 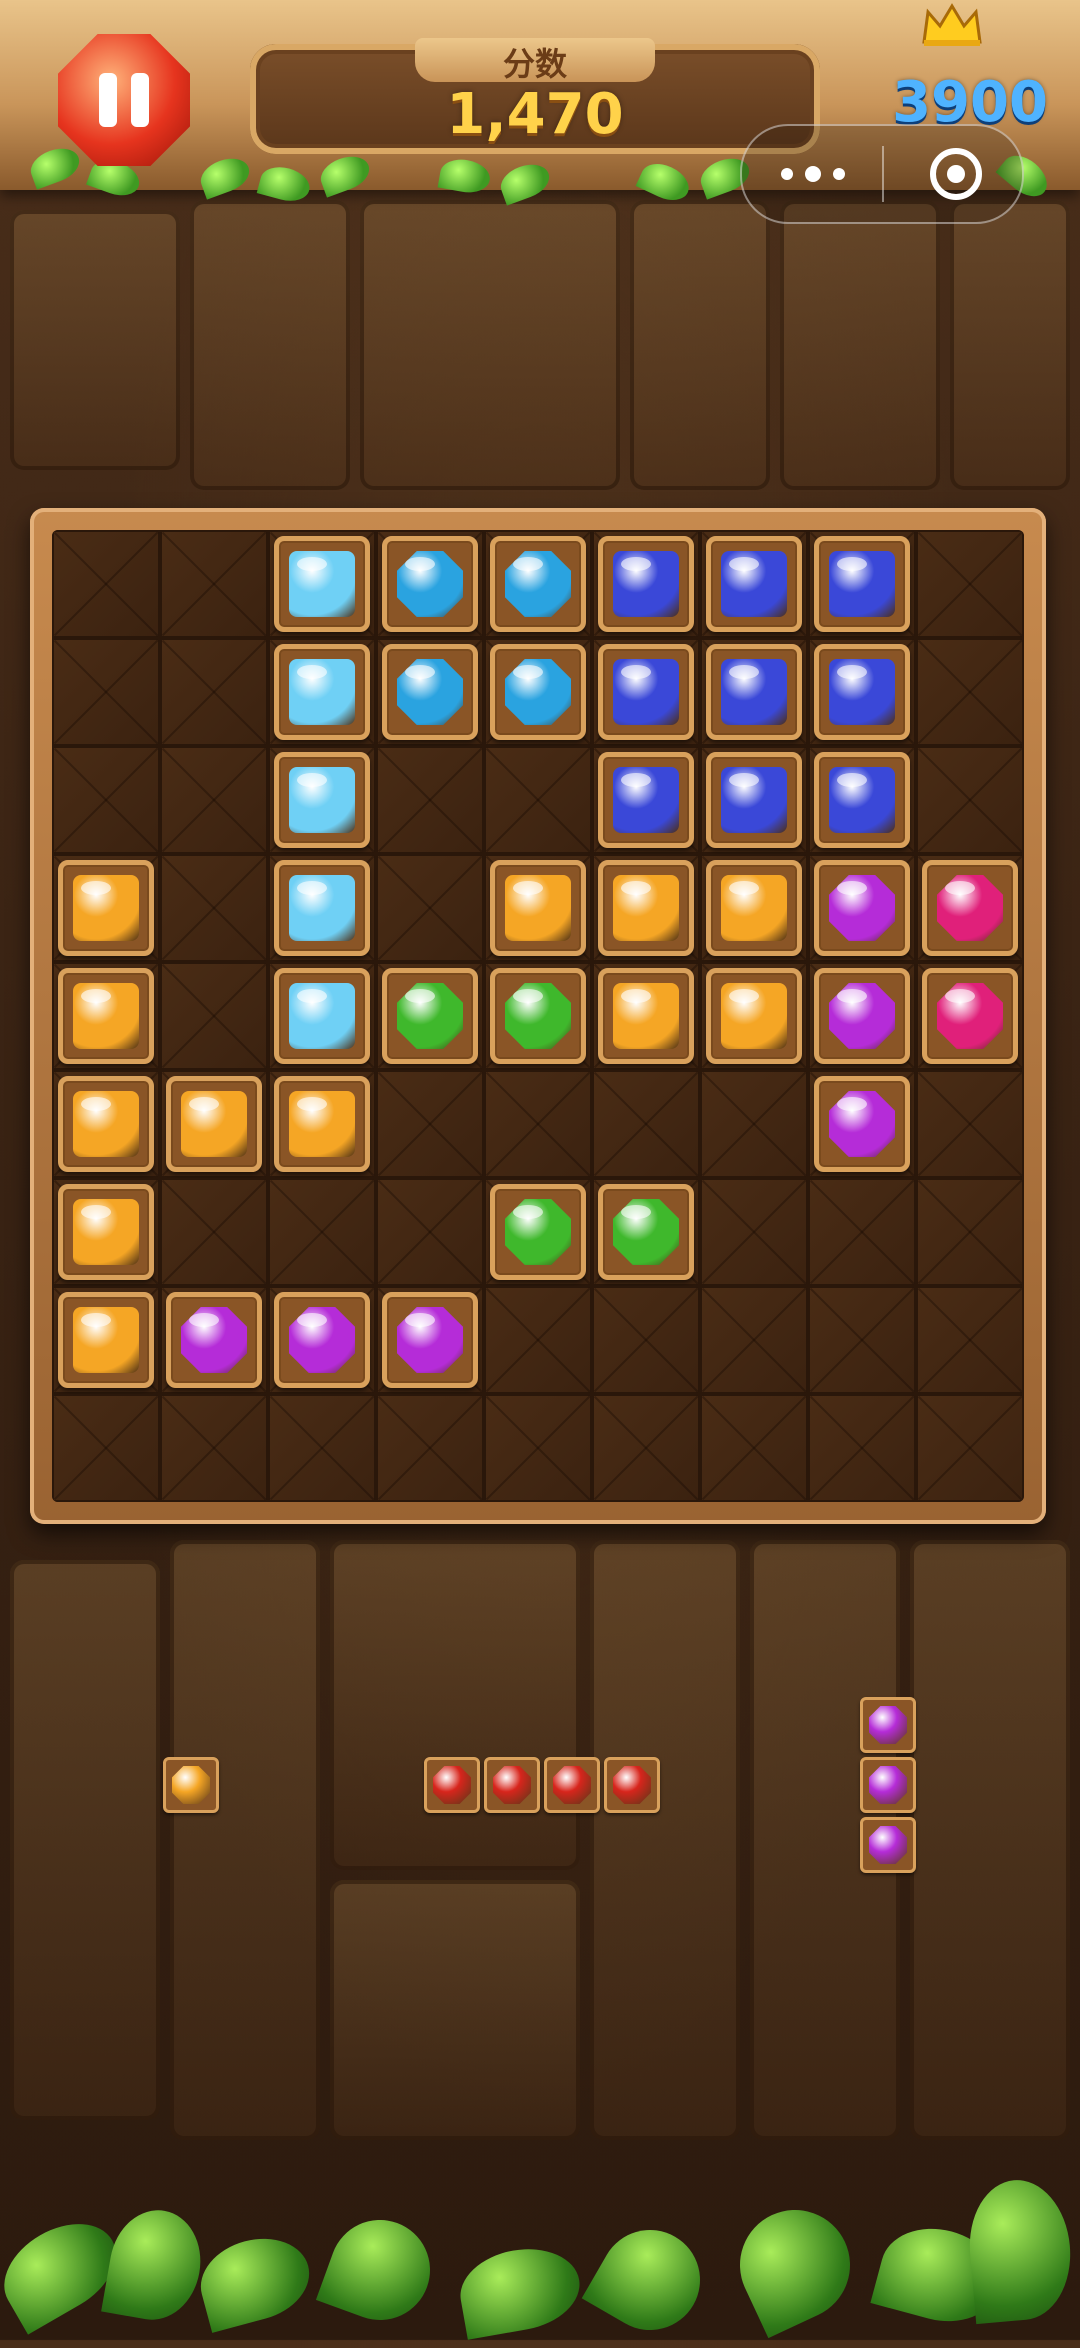 I want to click on mini-program-capsule, so click(x=882, y=174).